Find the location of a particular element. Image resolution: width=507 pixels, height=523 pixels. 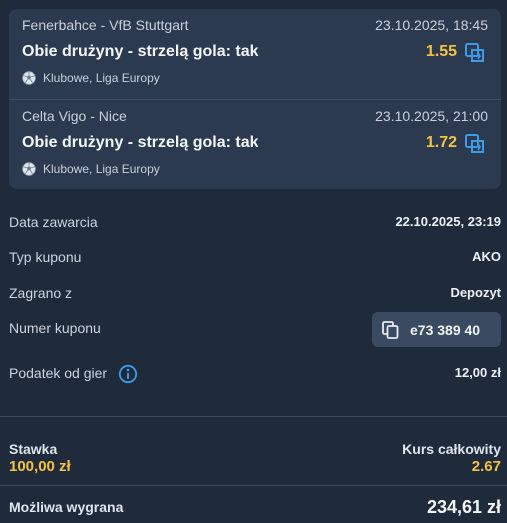

total-odds-label: Kurs całkowity is located at coordinates (451, 449).